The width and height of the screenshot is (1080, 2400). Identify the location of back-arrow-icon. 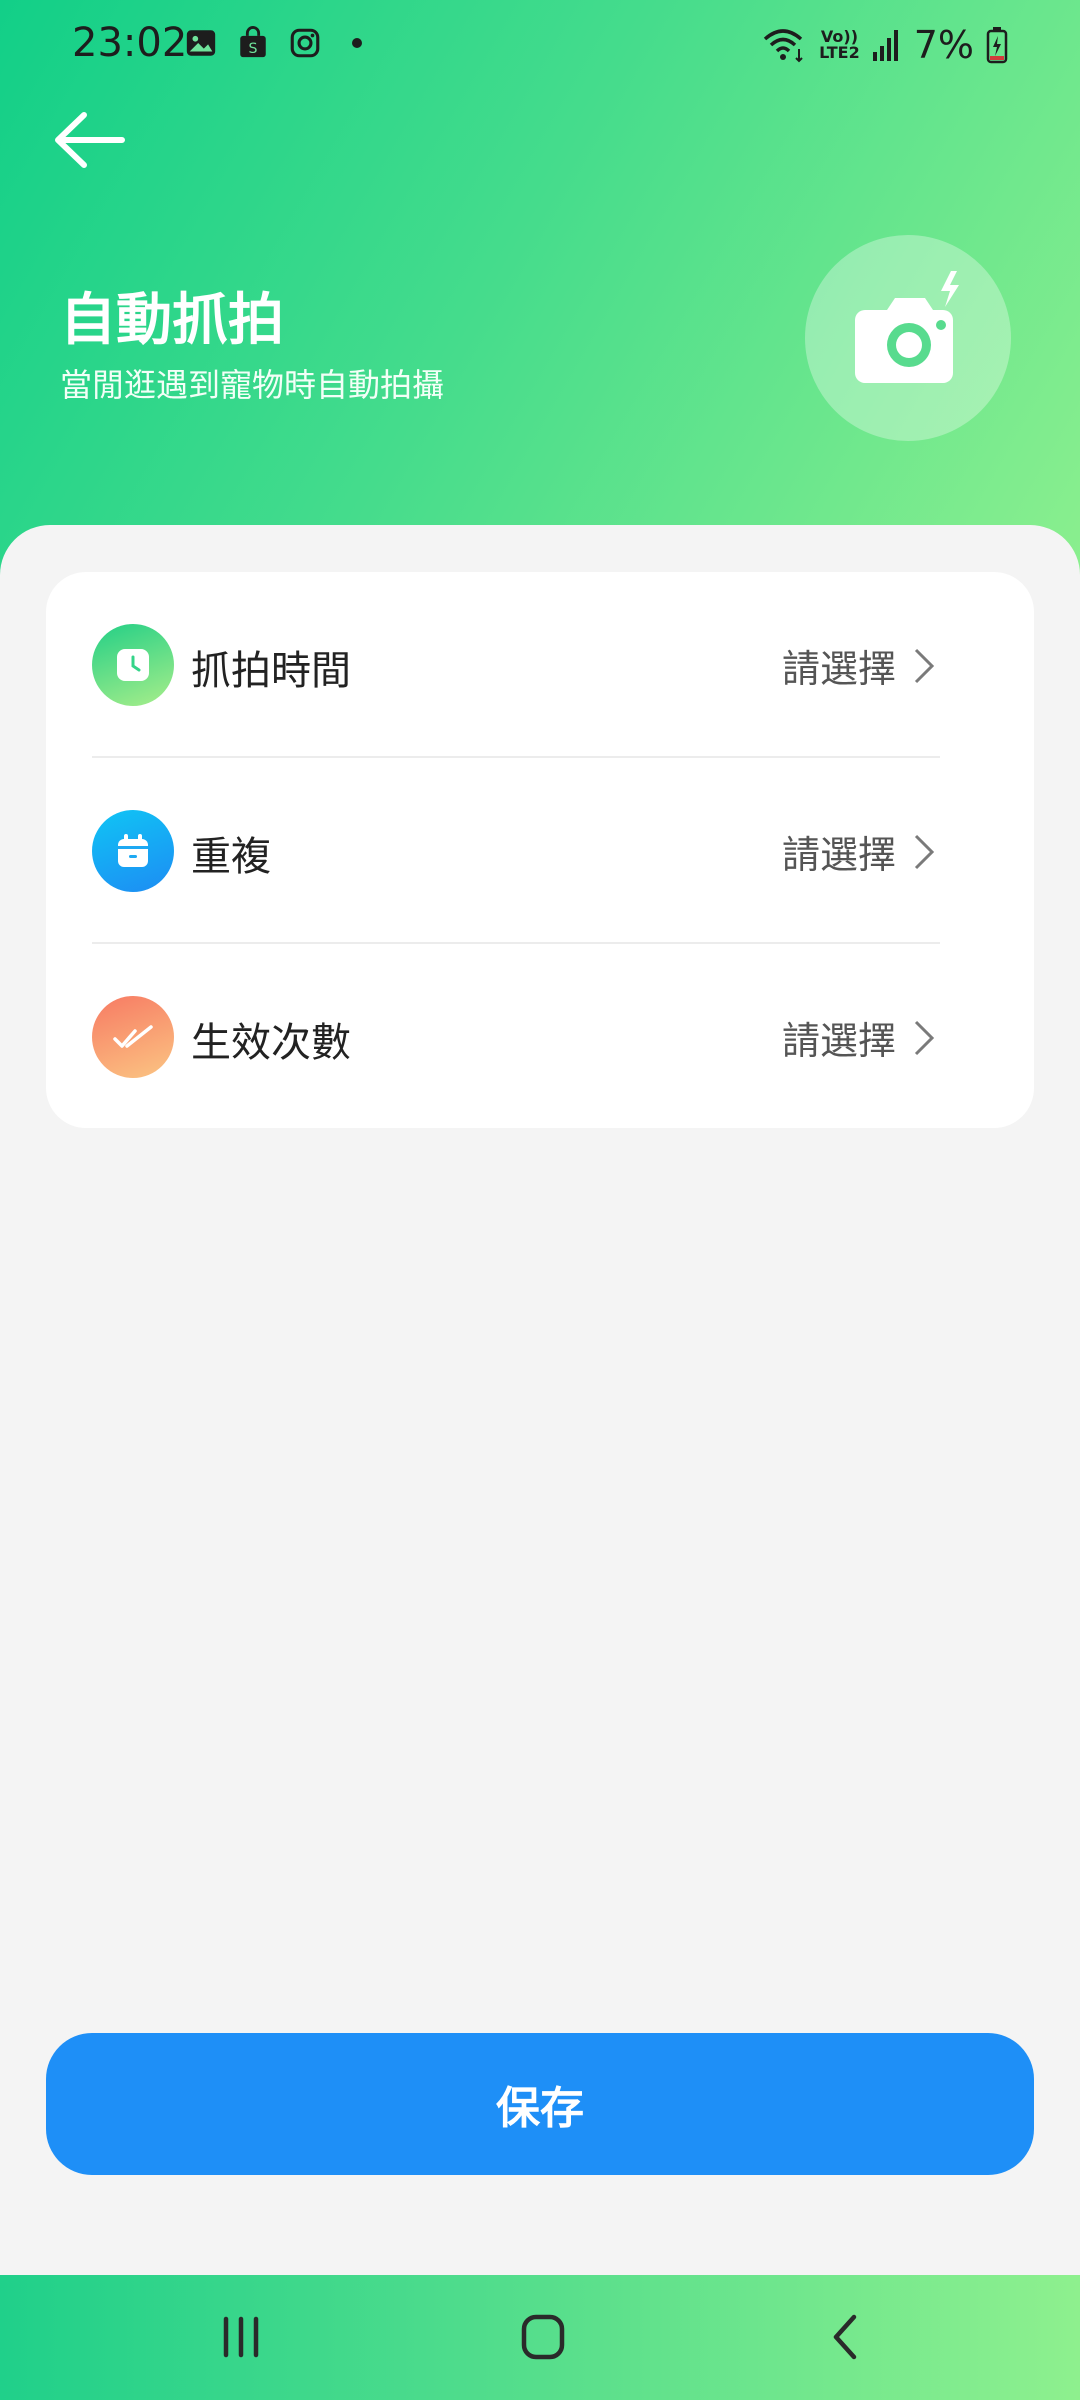
(90, 140).